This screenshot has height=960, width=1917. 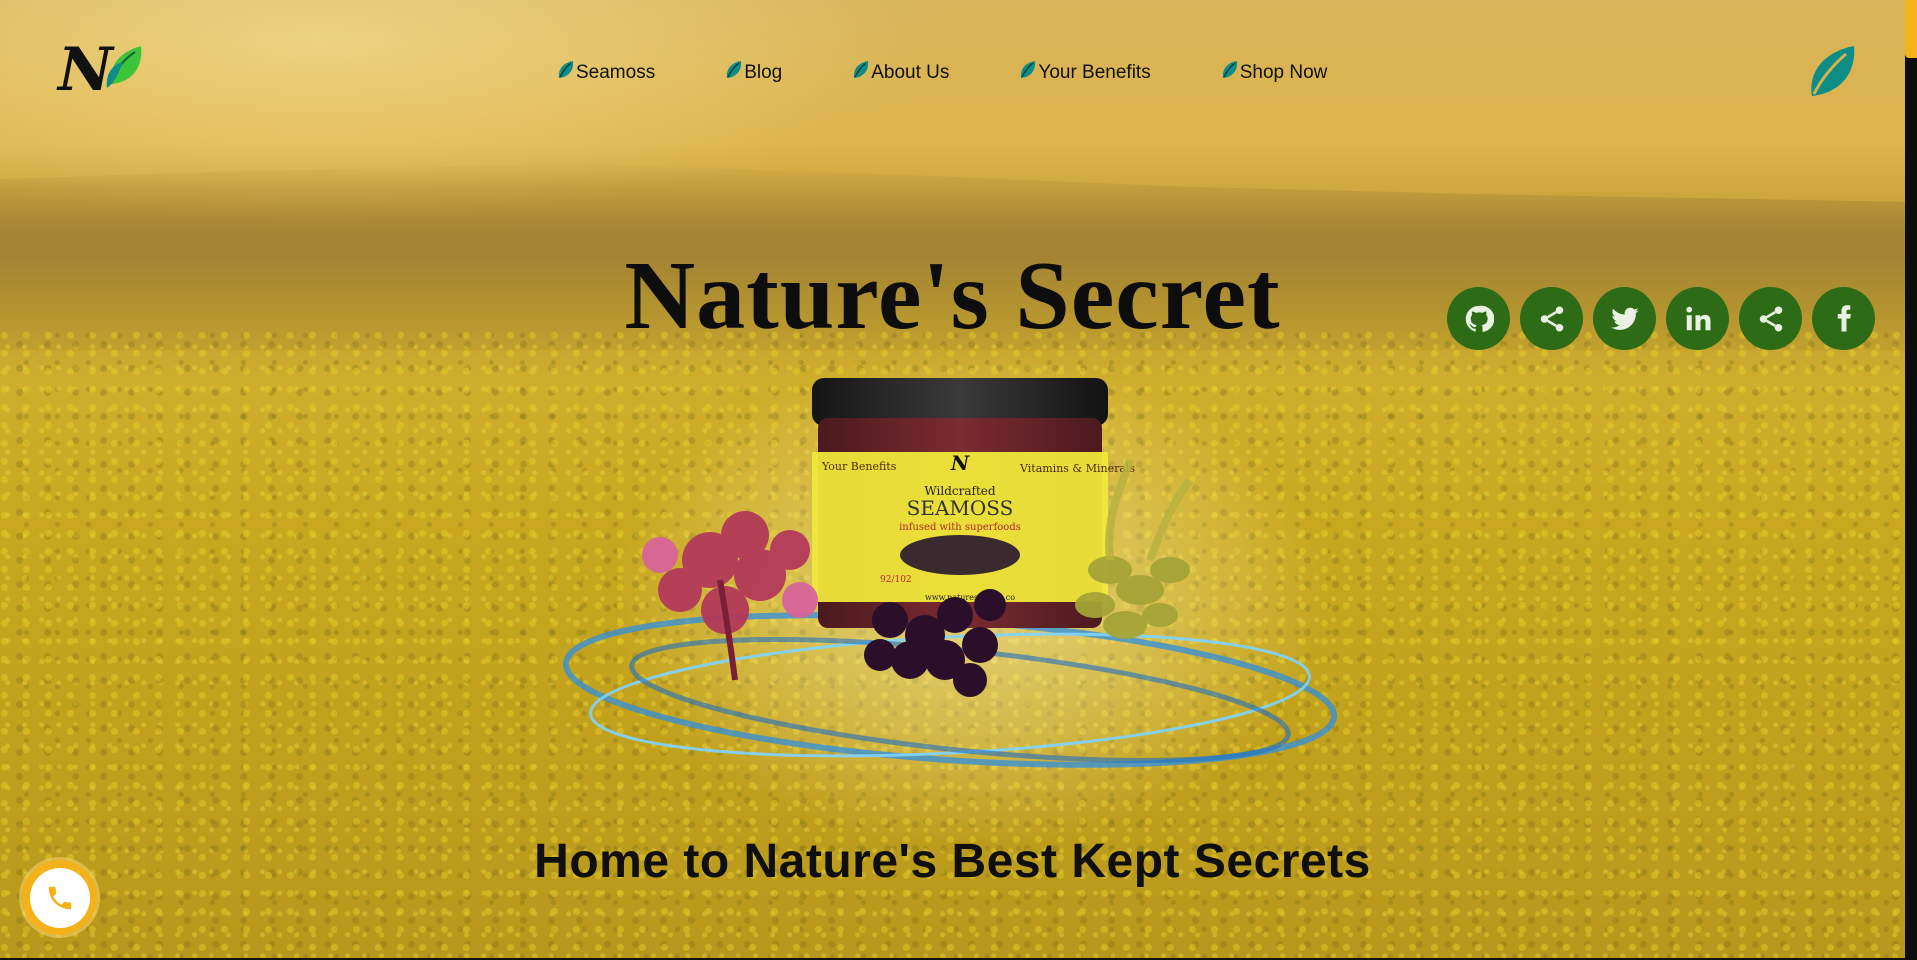 What do you see at coordinates (1832, 72) in the screenshot?
I see `leaf-logo-icon` at bounding box center [1832, 72].